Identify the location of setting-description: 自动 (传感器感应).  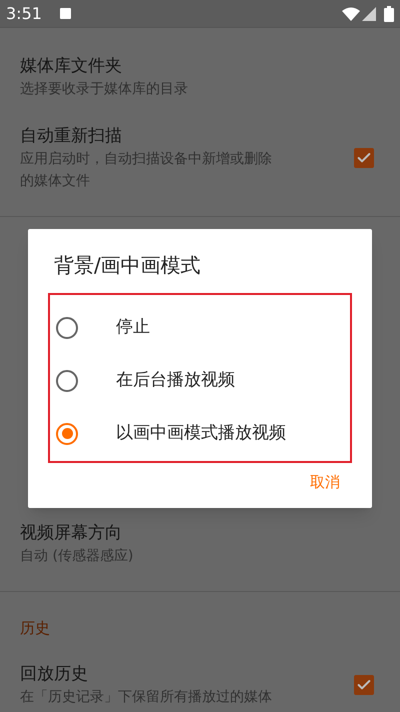
(77, 556).